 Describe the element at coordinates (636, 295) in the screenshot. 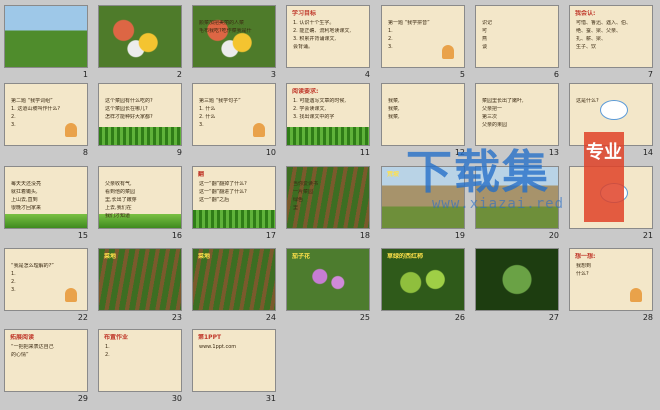

I see `cartoon-figure-icon` at that location.